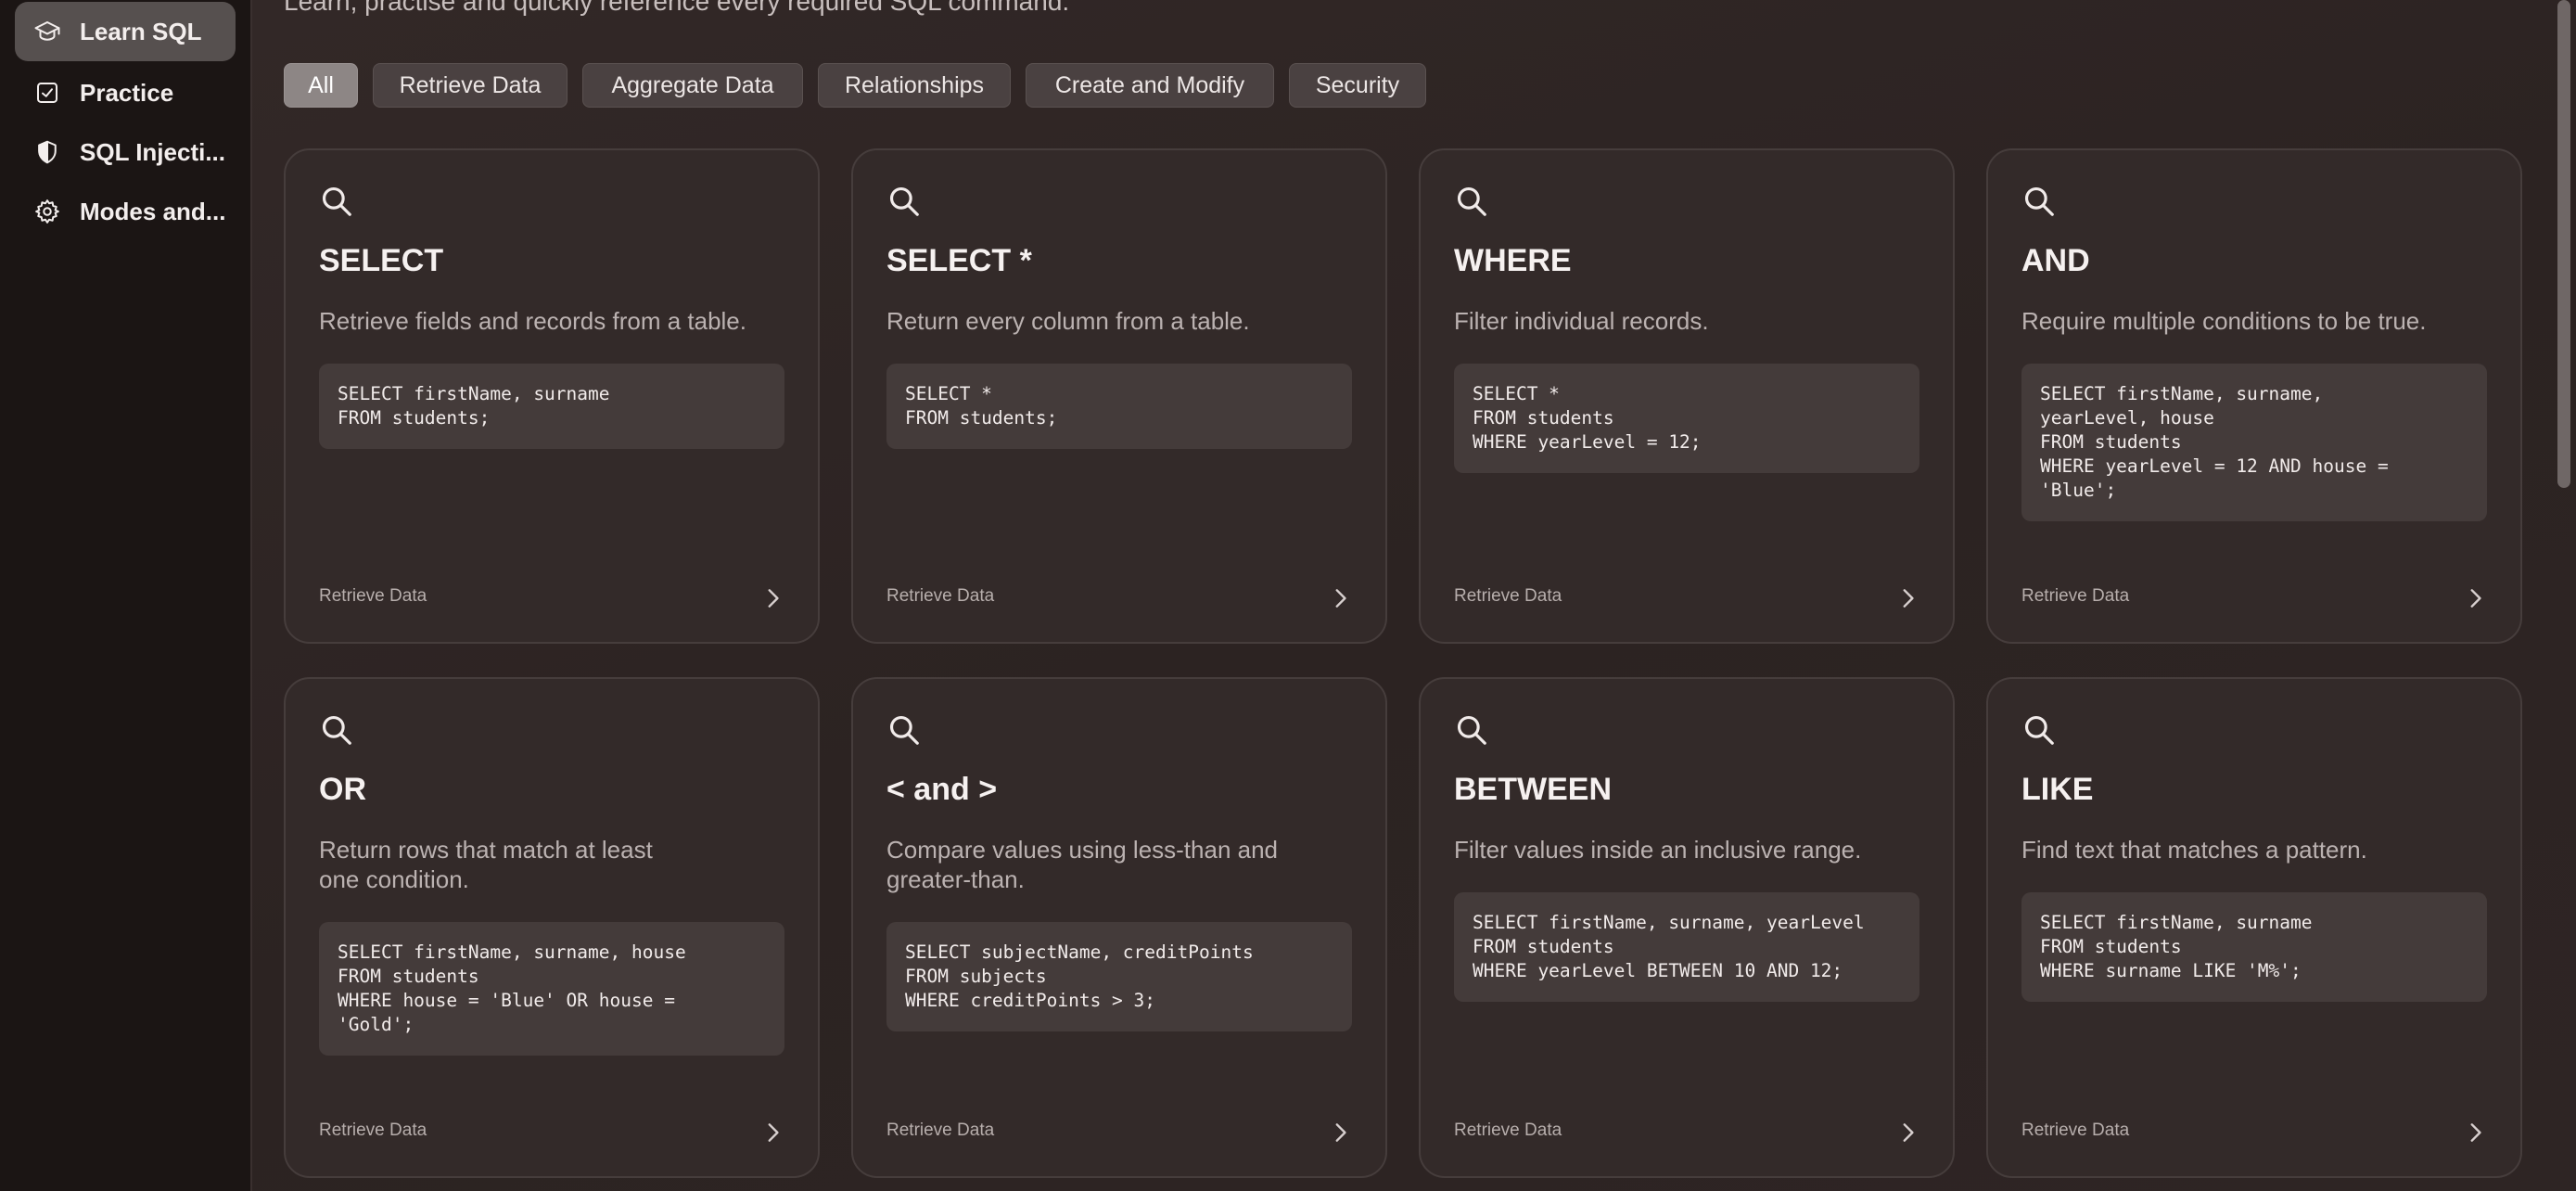 This screenshot has width=2576, height=1191. I want to click on scrollbar-thumb, so click(2564, 244).